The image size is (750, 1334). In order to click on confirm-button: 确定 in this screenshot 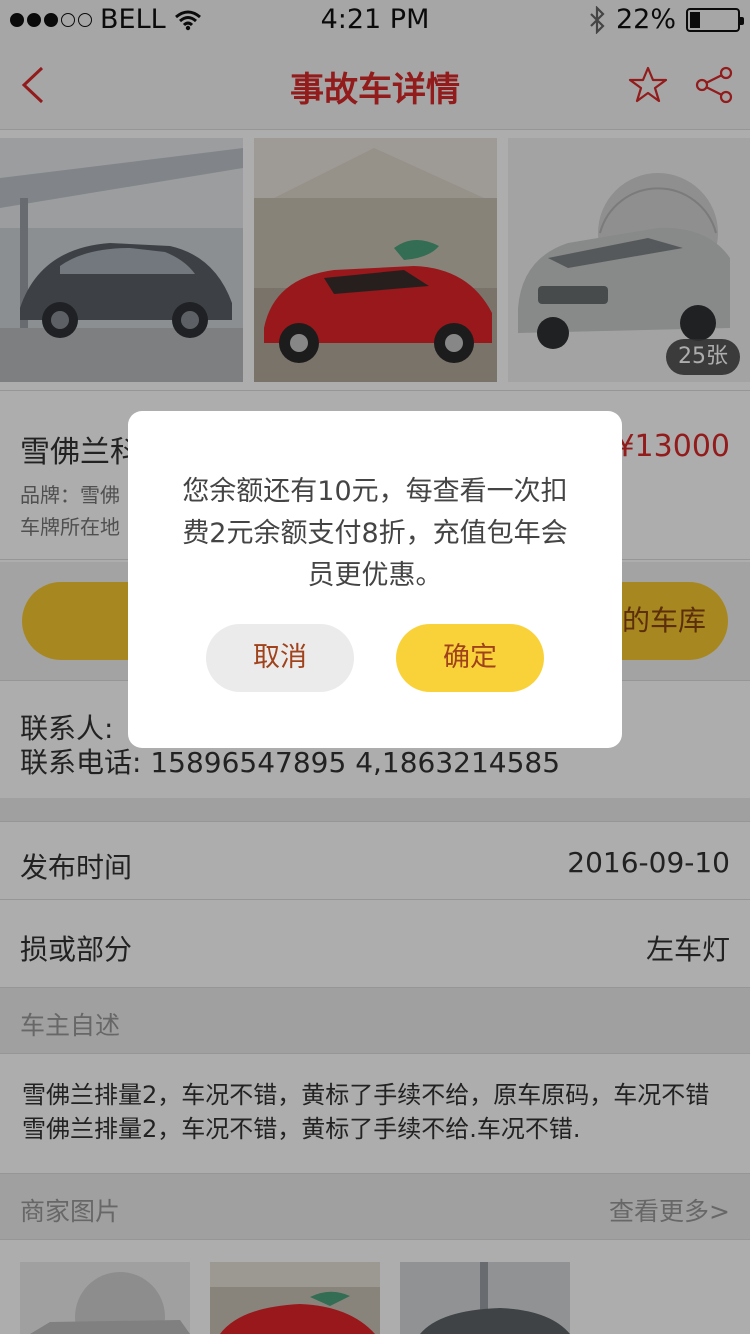, I will do `click(470, 658)`.